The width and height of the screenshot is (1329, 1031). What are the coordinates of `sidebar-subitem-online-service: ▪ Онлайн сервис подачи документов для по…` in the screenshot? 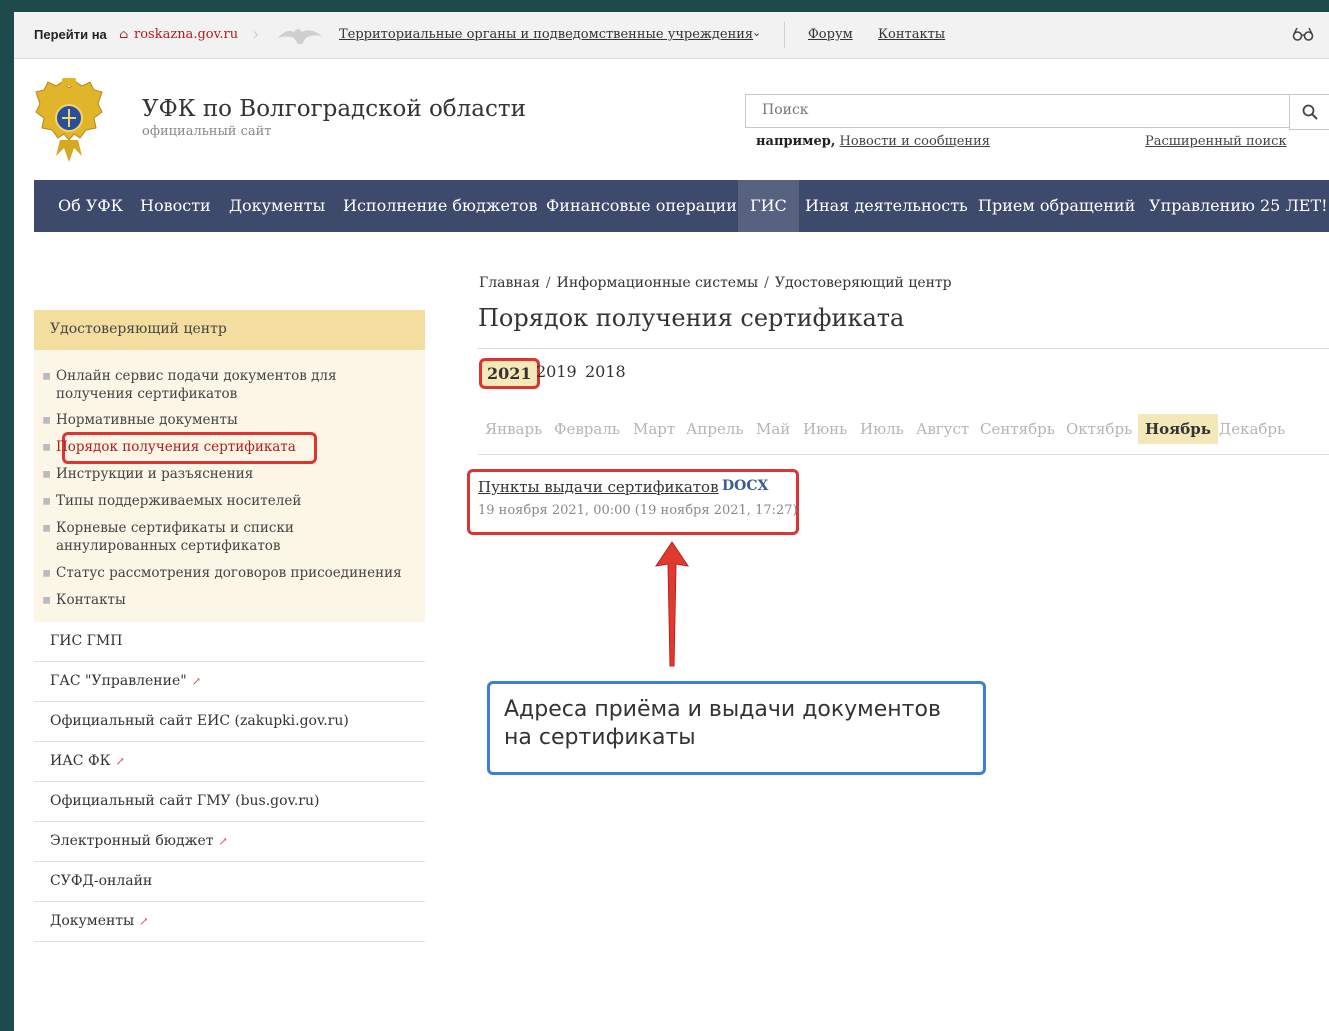 It's located at (199, 385).